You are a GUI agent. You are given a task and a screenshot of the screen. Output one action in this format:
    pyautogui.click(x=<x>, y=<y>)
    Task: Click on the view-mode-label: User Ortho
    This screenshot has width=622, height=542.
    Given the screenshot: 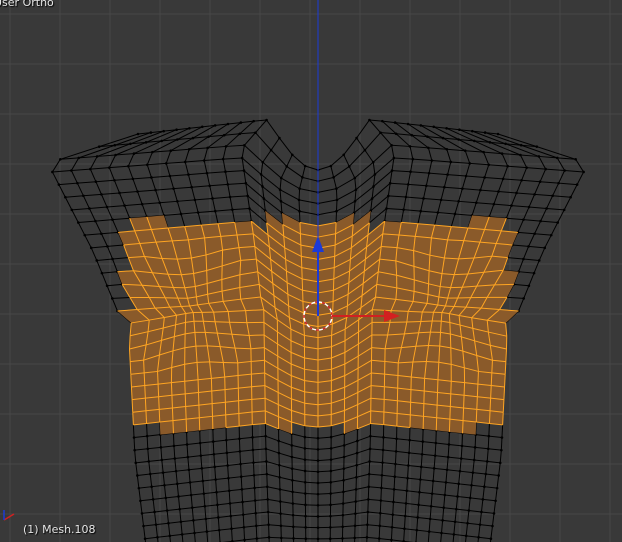 What is the action you would take?
    pyautogui.click(x=27, y=4)
    